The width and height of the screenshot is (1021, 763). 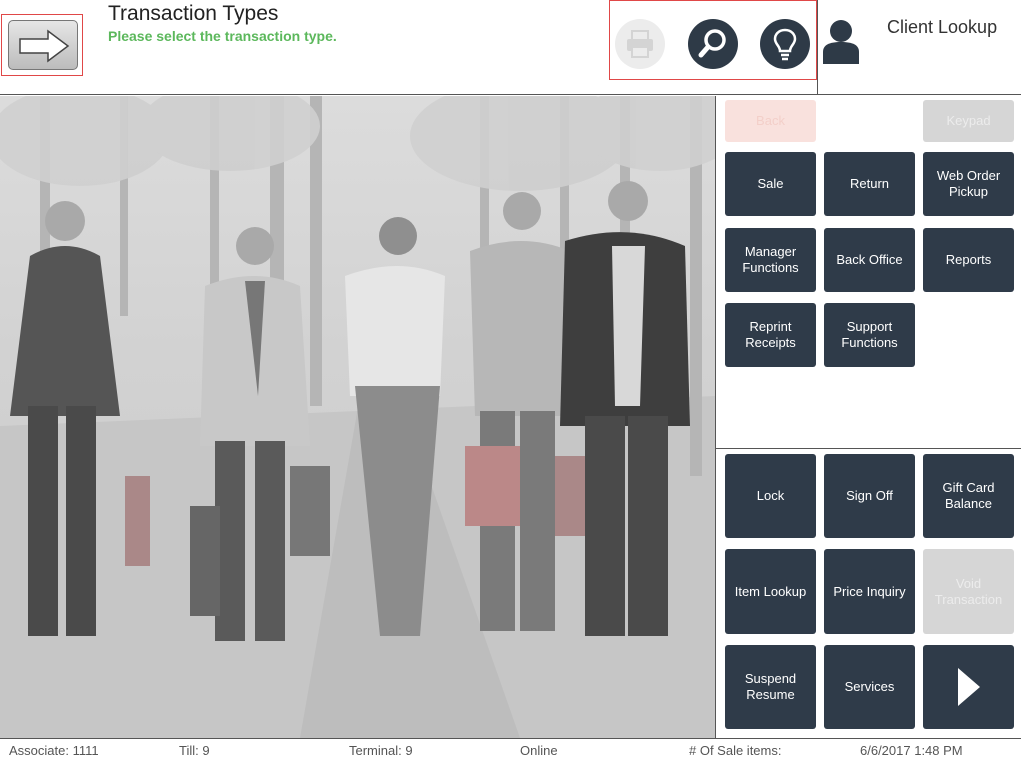 I want to click on keypad-button: Keypad, so click(x=968, y=121).